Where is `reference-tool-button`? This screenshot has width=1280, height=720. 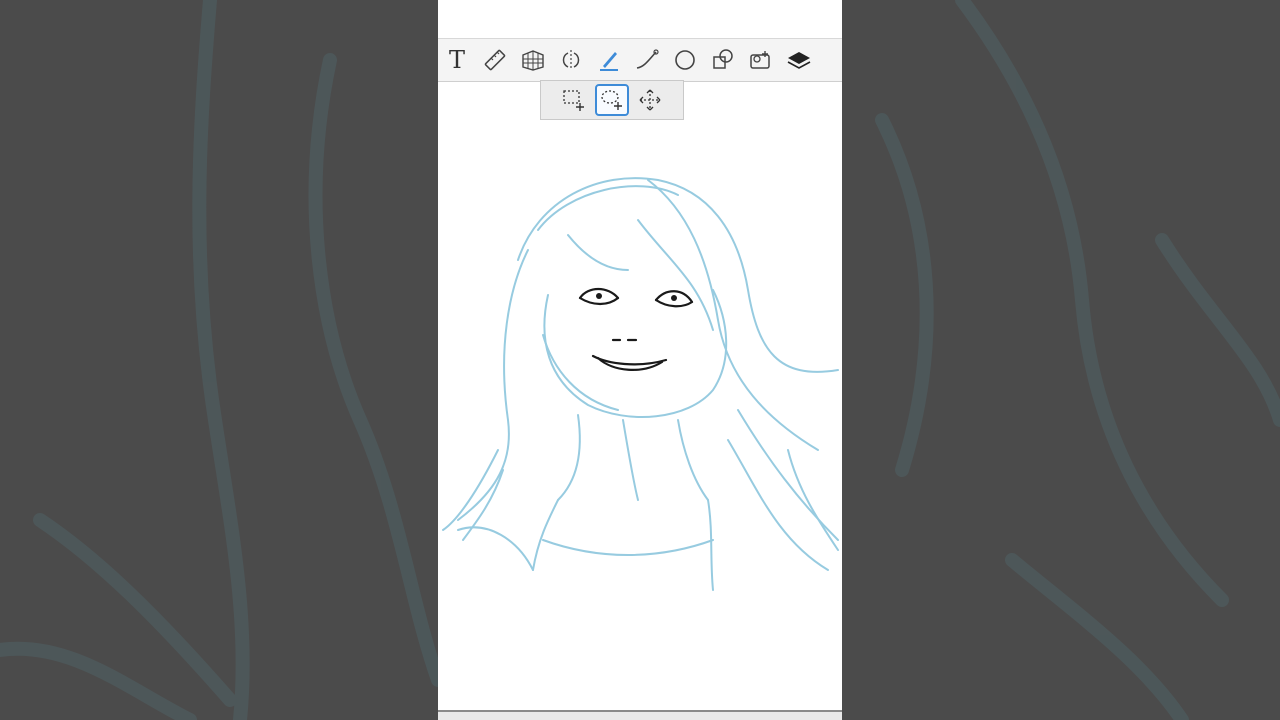
reference-tool-button is located at coordinates (761, 60).